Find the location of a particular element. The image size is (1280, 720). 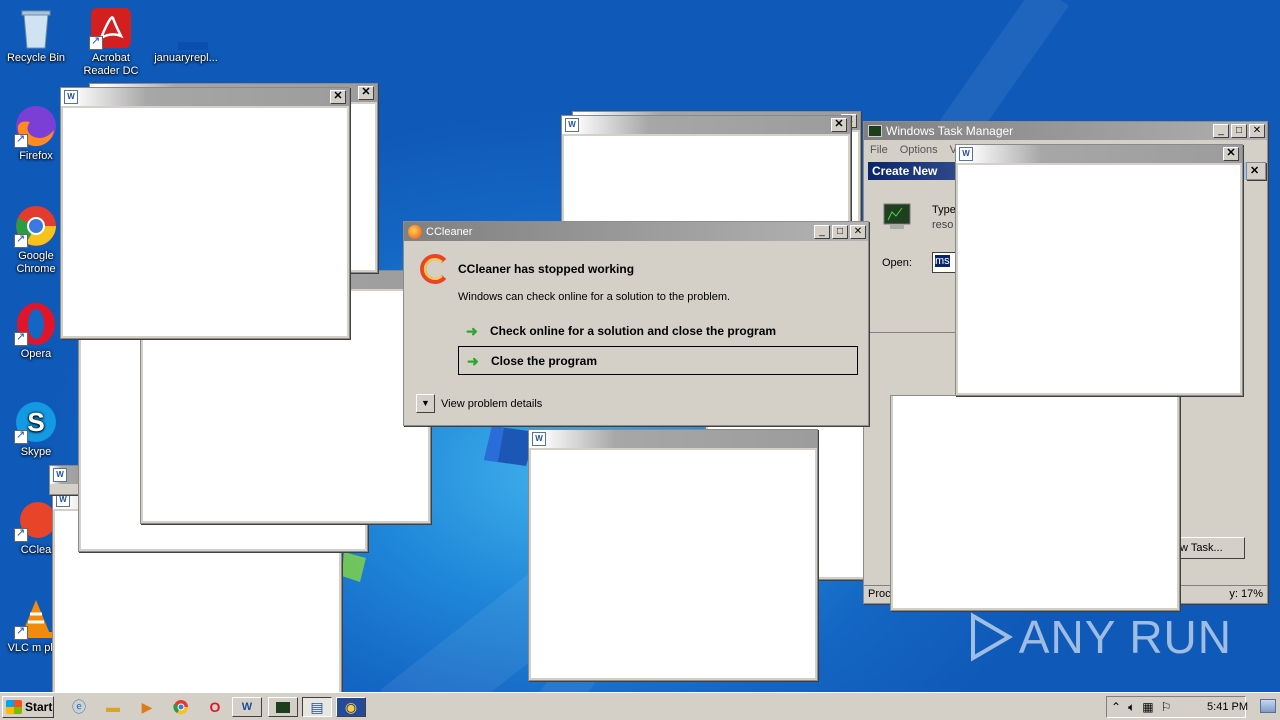

status-cpu: y: 17% is located at coordinates (1246, 594).